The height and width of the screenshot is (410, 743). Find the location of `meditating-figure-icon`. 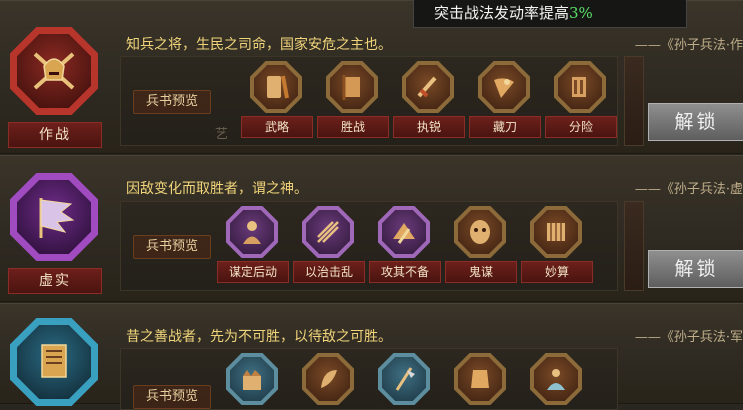

meditating-figure-icon is located at coordinates (556, 379).